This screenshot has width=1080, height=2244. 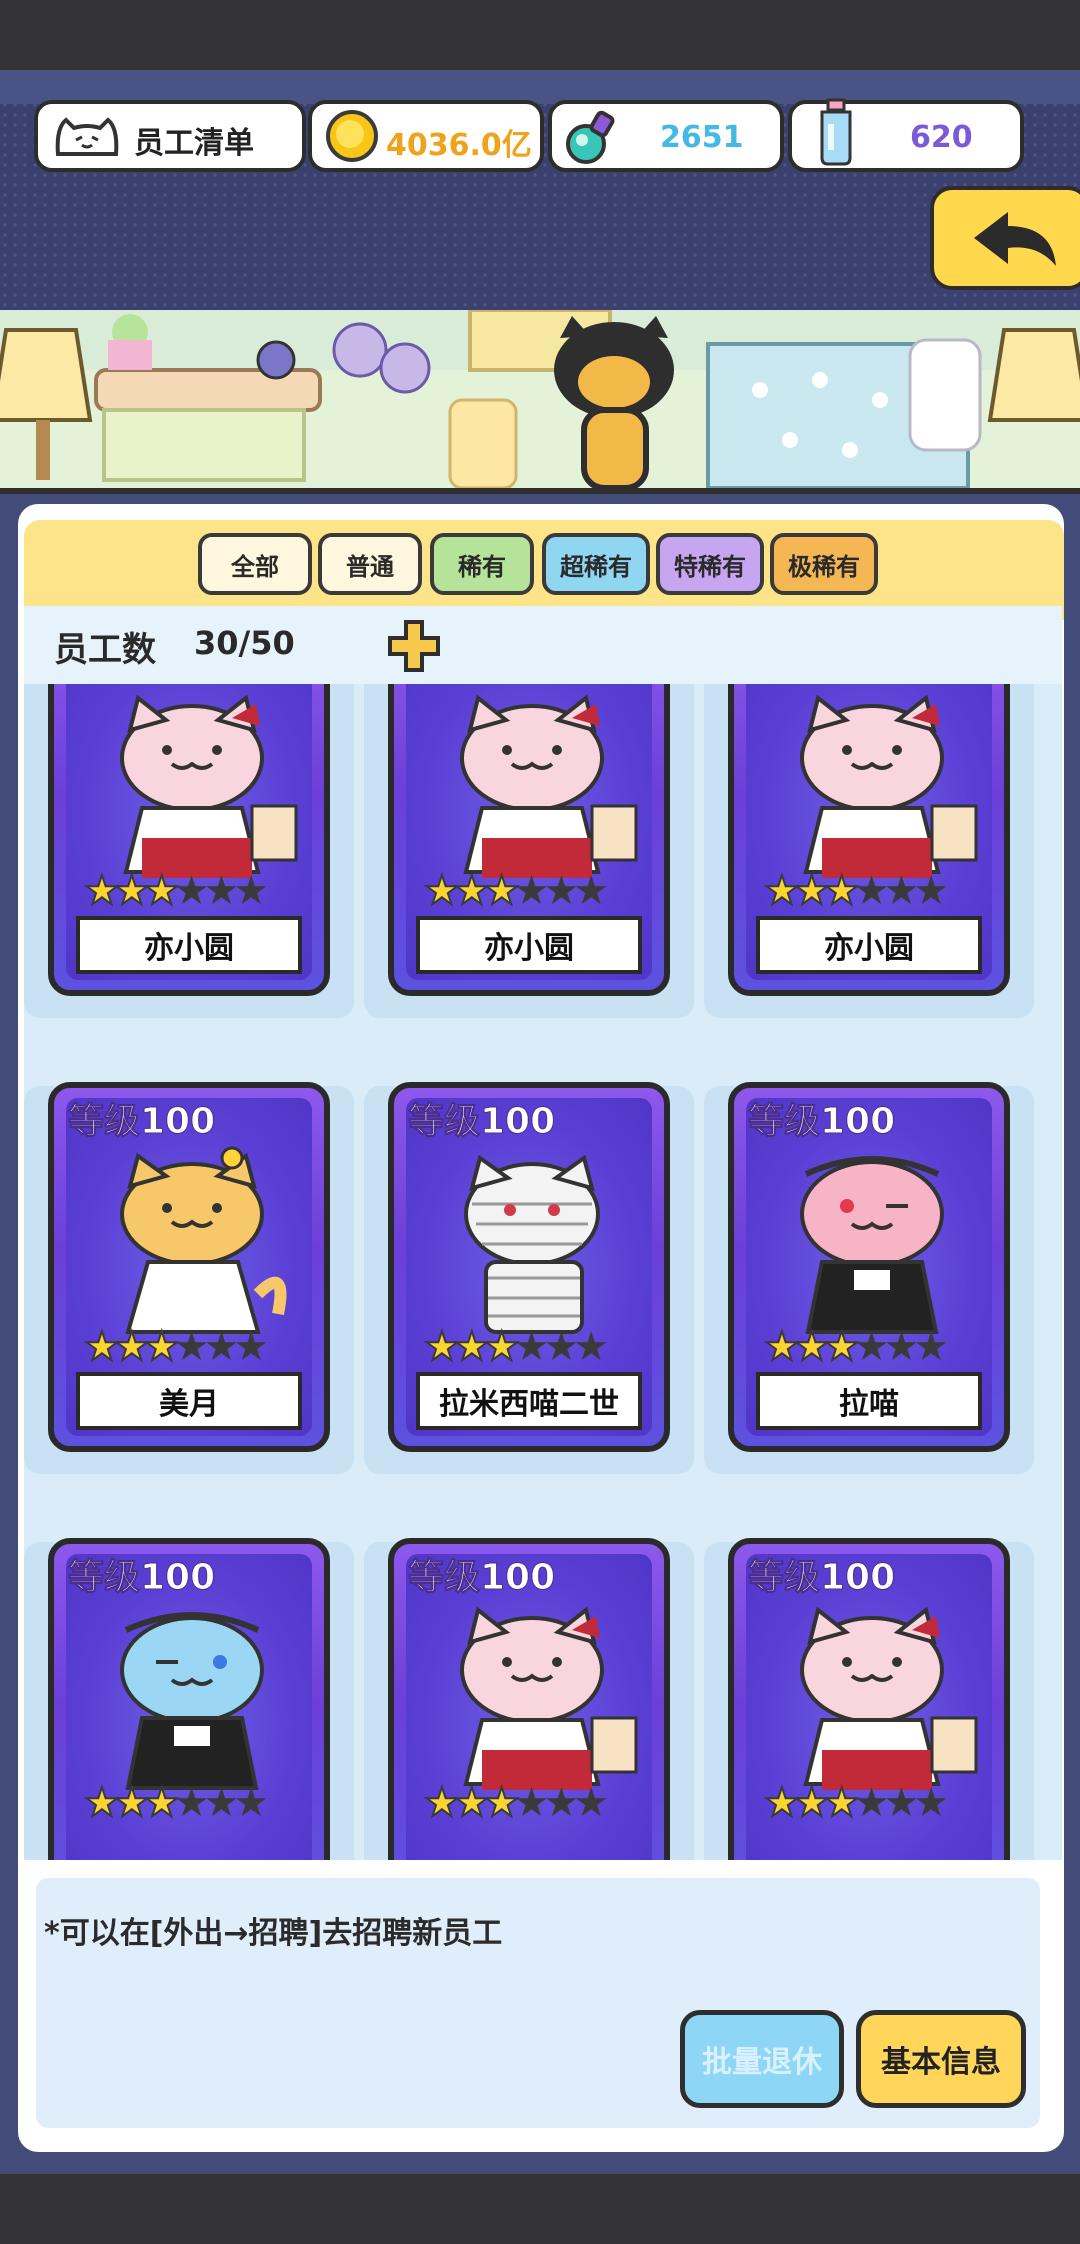 I want to click on tab-rare: 稀有, so click(x=482, y=564).